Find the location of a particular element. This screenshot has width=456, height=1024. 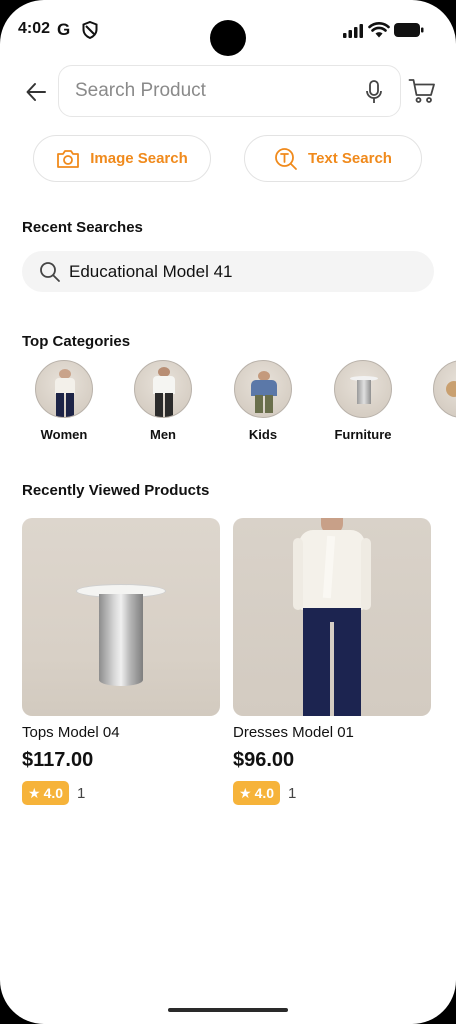

shield-icon is located at coordinates (90, 30).